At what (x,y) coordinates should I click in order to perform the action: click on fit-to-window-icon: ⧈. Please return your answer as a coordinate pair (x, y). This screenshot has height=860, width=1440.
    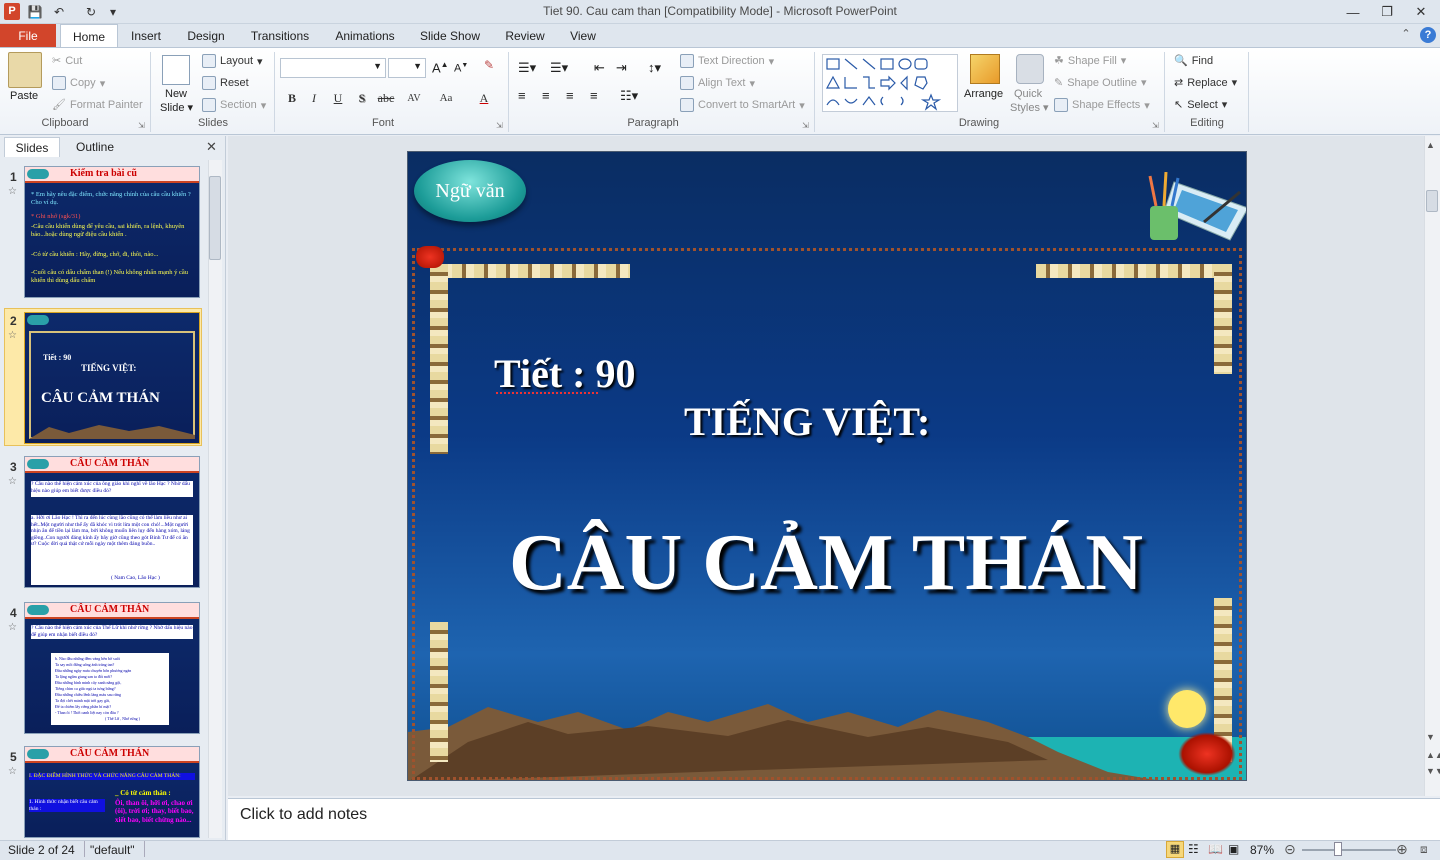
    Looking at the image, I should click on (1424, 849).